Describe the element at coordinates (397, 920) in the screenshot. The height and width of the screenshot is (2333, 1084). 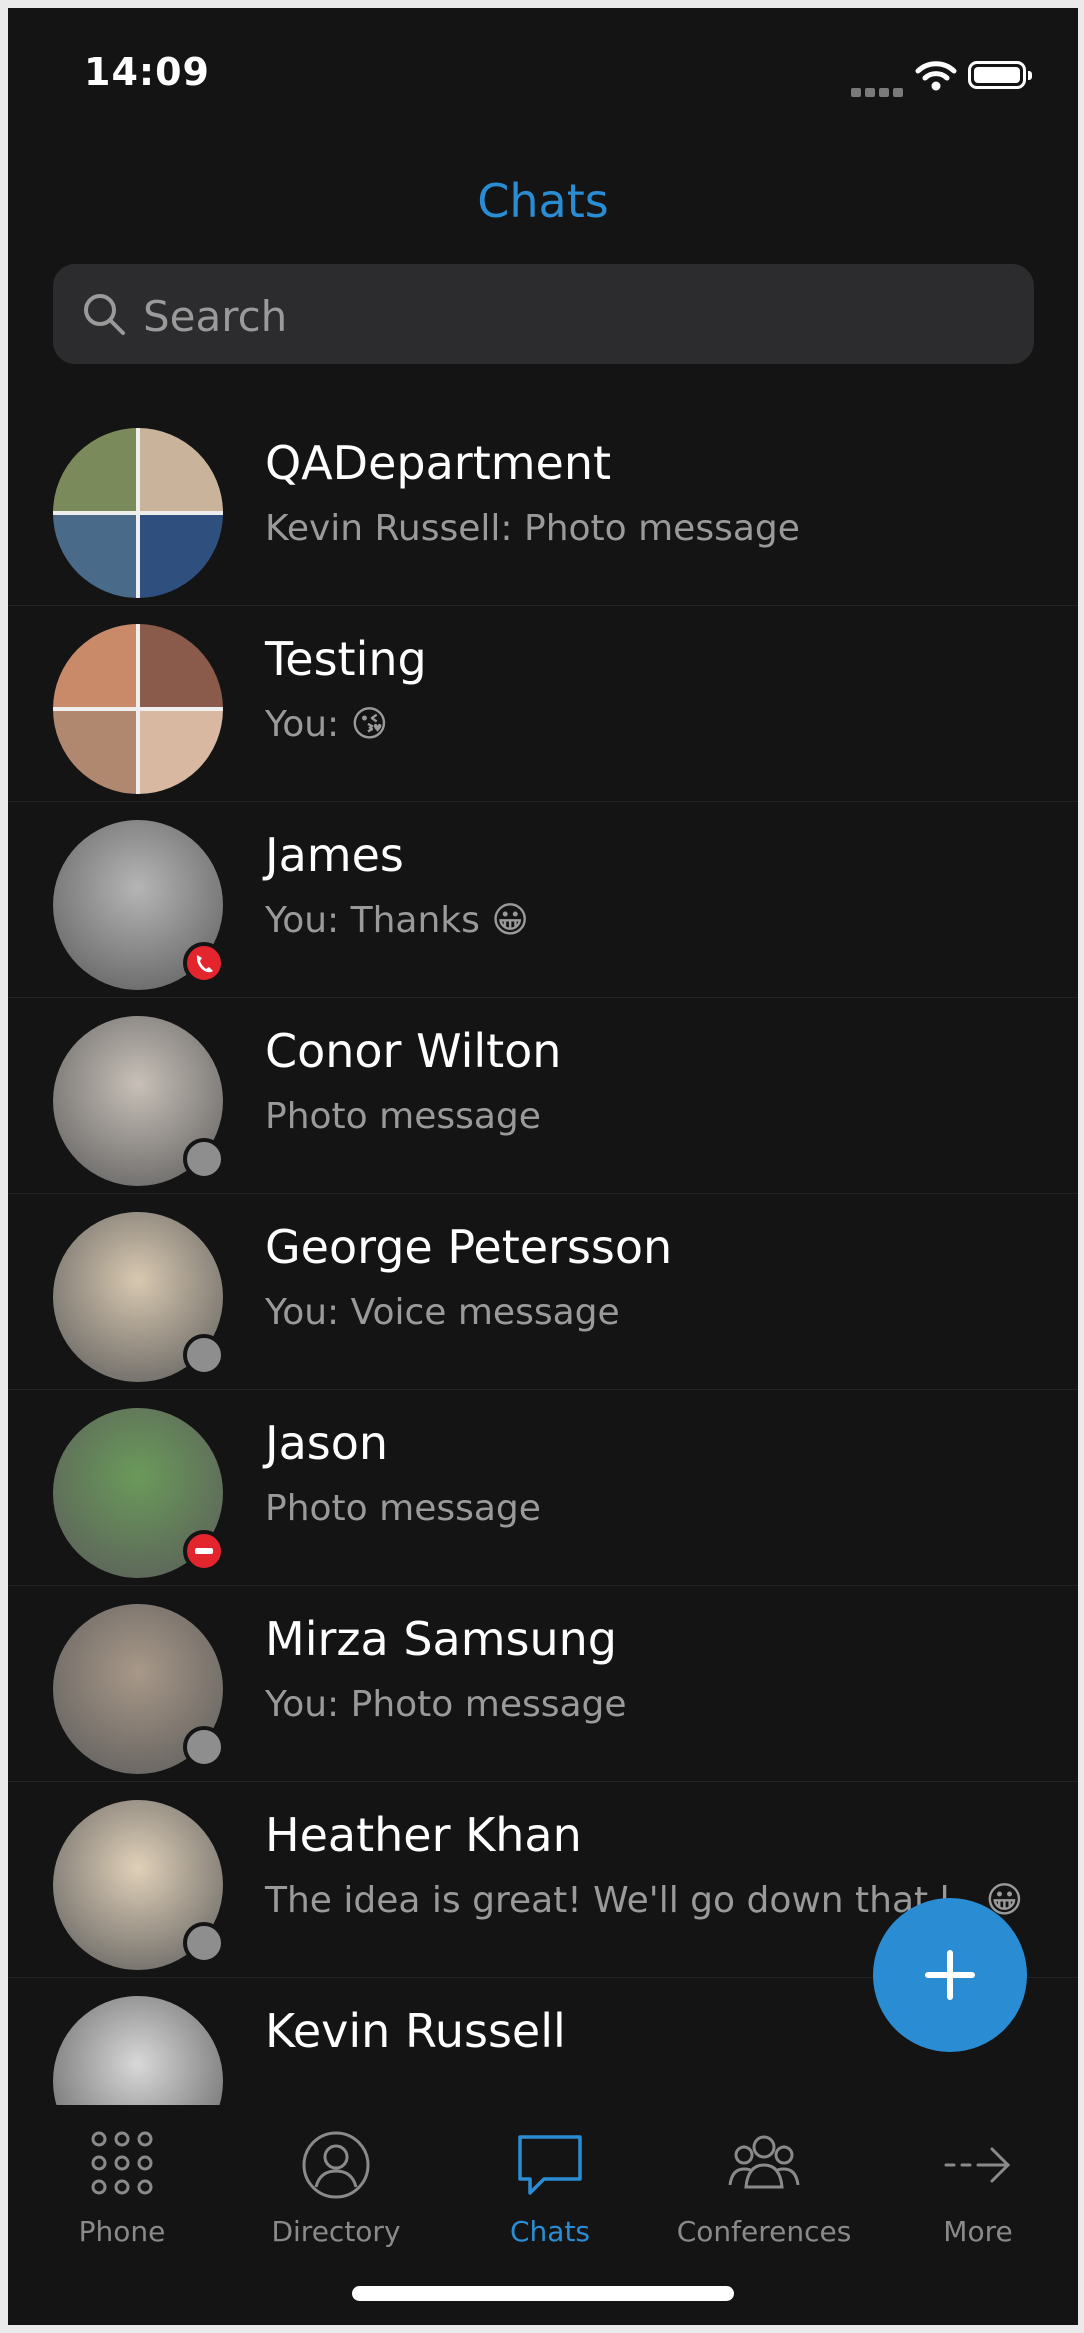
I see `chat-last-message: You: Thanks 😀` at that location.